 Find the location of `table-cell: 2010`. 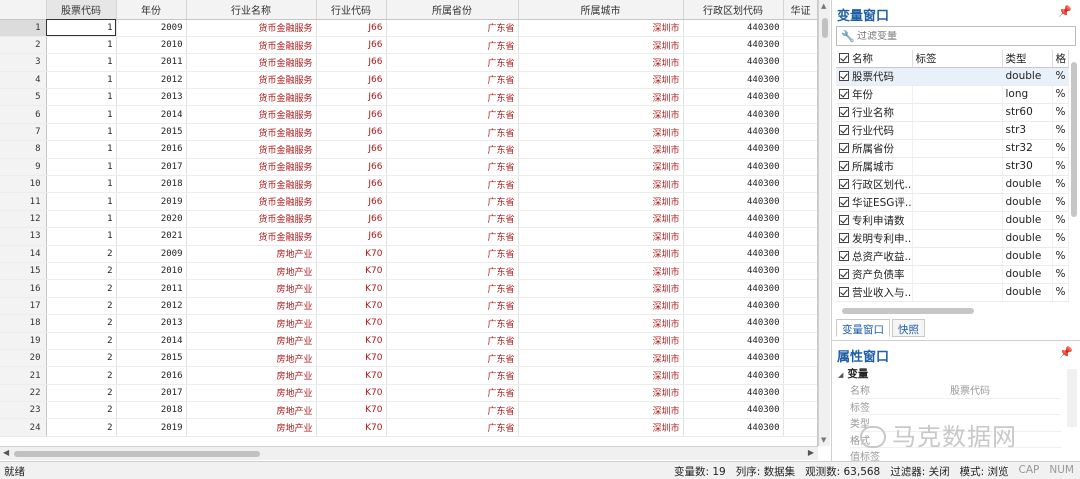

table-cell: 2010 is located at coordinates (151, 271).